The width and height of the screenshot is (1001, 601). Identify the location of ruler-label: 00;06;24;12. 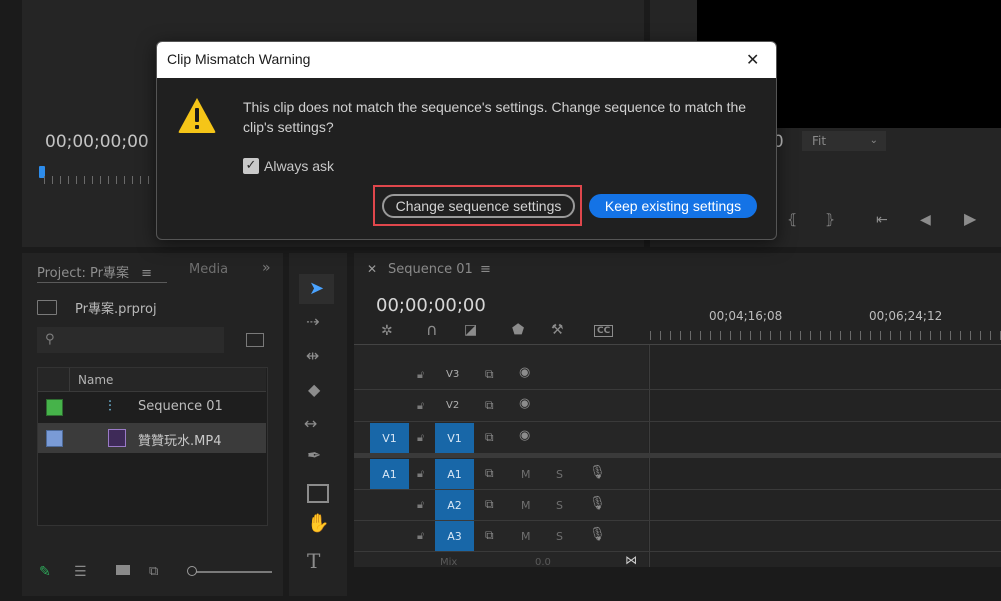
(906, 316).